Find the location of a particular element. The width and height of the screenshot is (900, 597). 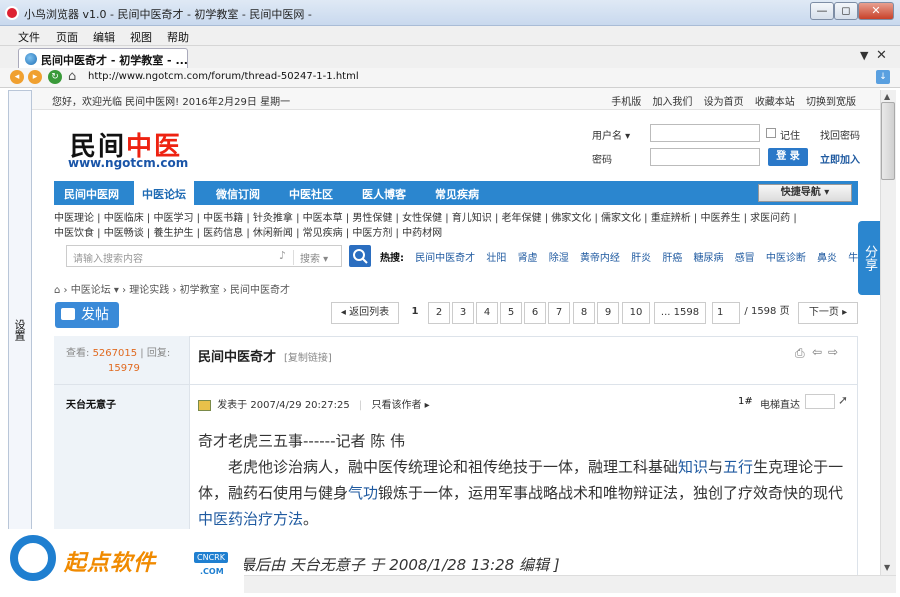

next-page-button: 下一页 ▸ is located at coordinates (828, 313).